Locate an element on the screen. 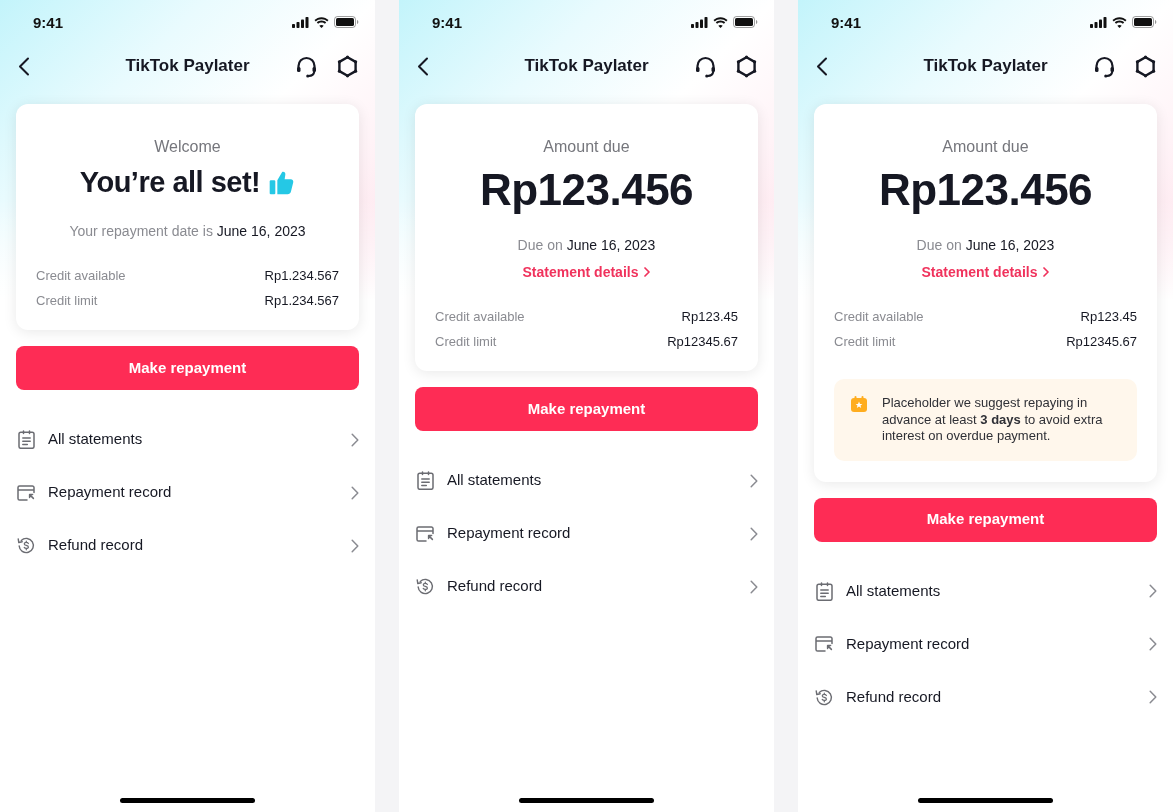  due-date-text: Your repayment date is June 16, 2023 is located at coordinates (187, 231).